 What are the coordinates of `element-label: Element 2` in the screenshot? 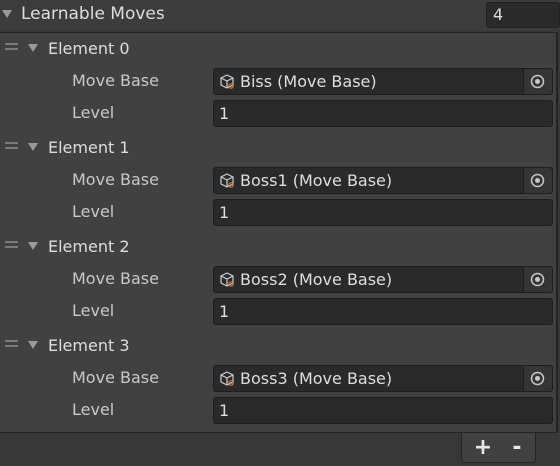 It's located at (89, 246).